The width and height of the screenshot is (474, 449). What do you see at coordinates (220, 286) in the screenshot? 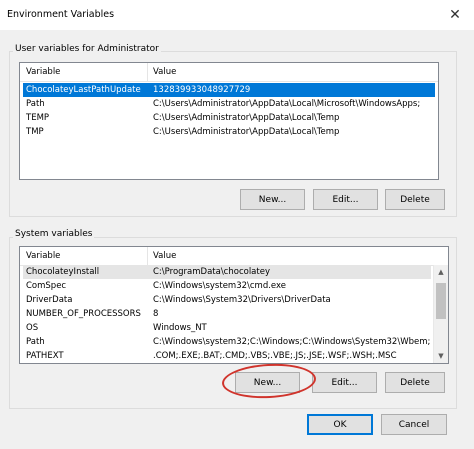
I see `variable-value: C:\Windows\system32\cmd.exe` at bounding box center [220, 286].